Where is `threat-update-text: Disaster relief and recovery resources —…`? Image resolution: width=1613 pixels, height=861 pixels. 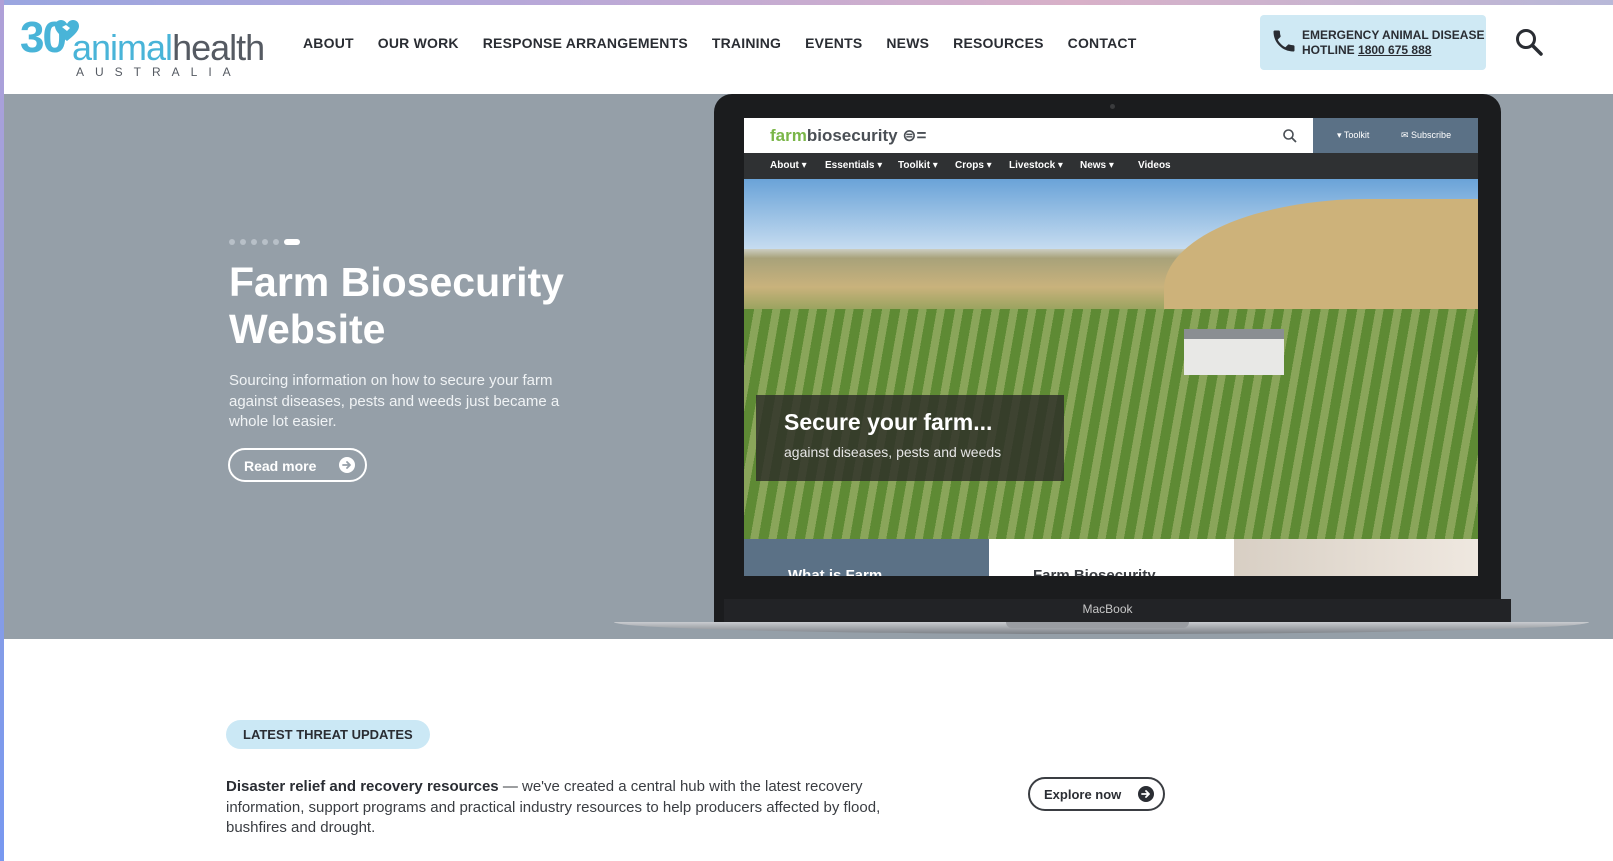 threat-update-text: Disaster relief and recovery resources —… is located at coordinates (571, 808).